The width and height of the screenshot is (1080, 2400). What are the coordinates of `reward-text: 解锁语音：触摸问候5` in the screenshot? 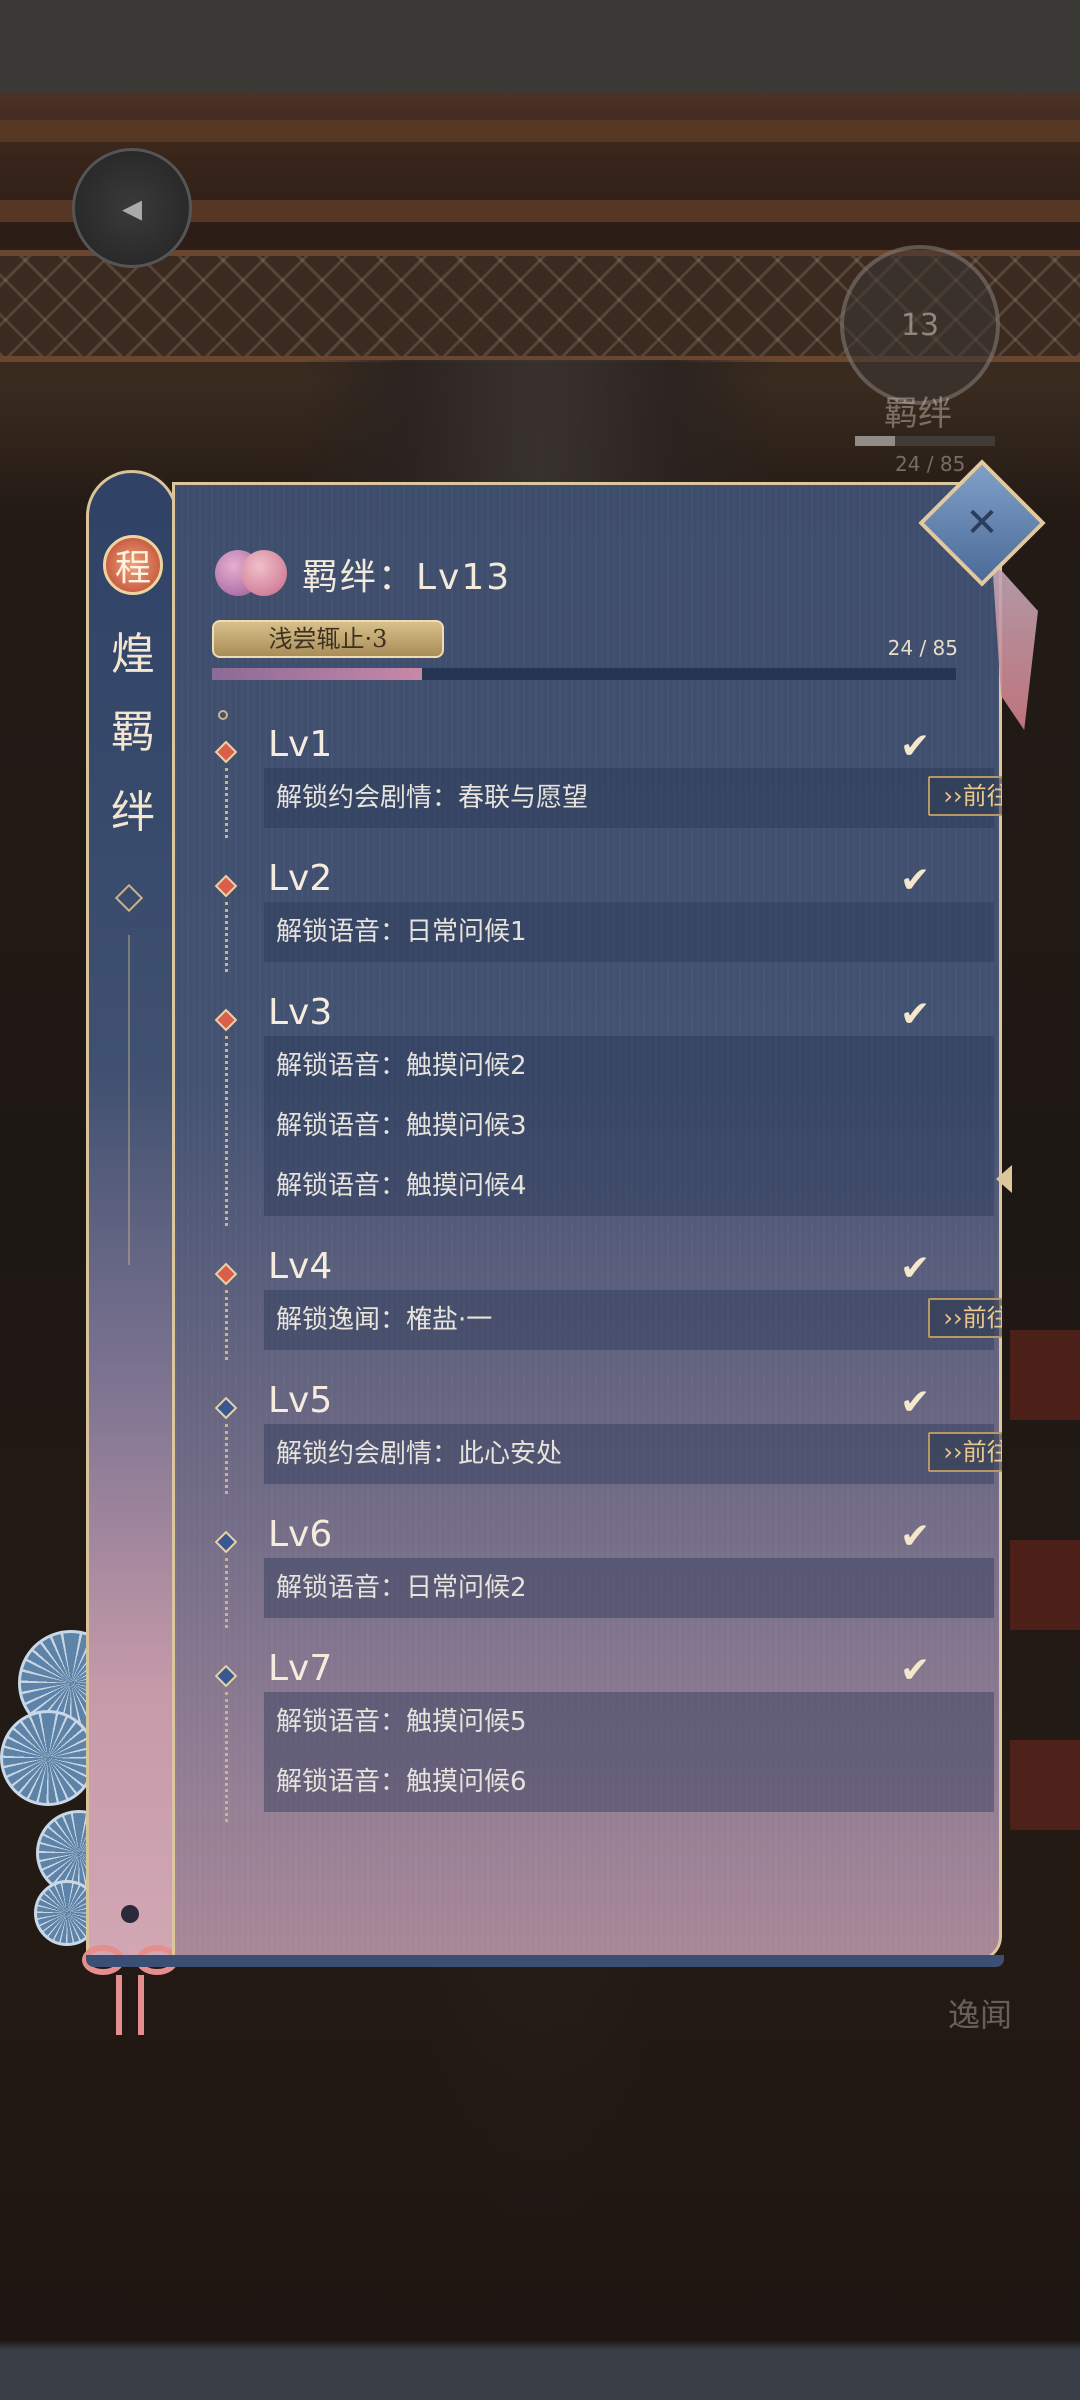 It's located at (401, 1722).